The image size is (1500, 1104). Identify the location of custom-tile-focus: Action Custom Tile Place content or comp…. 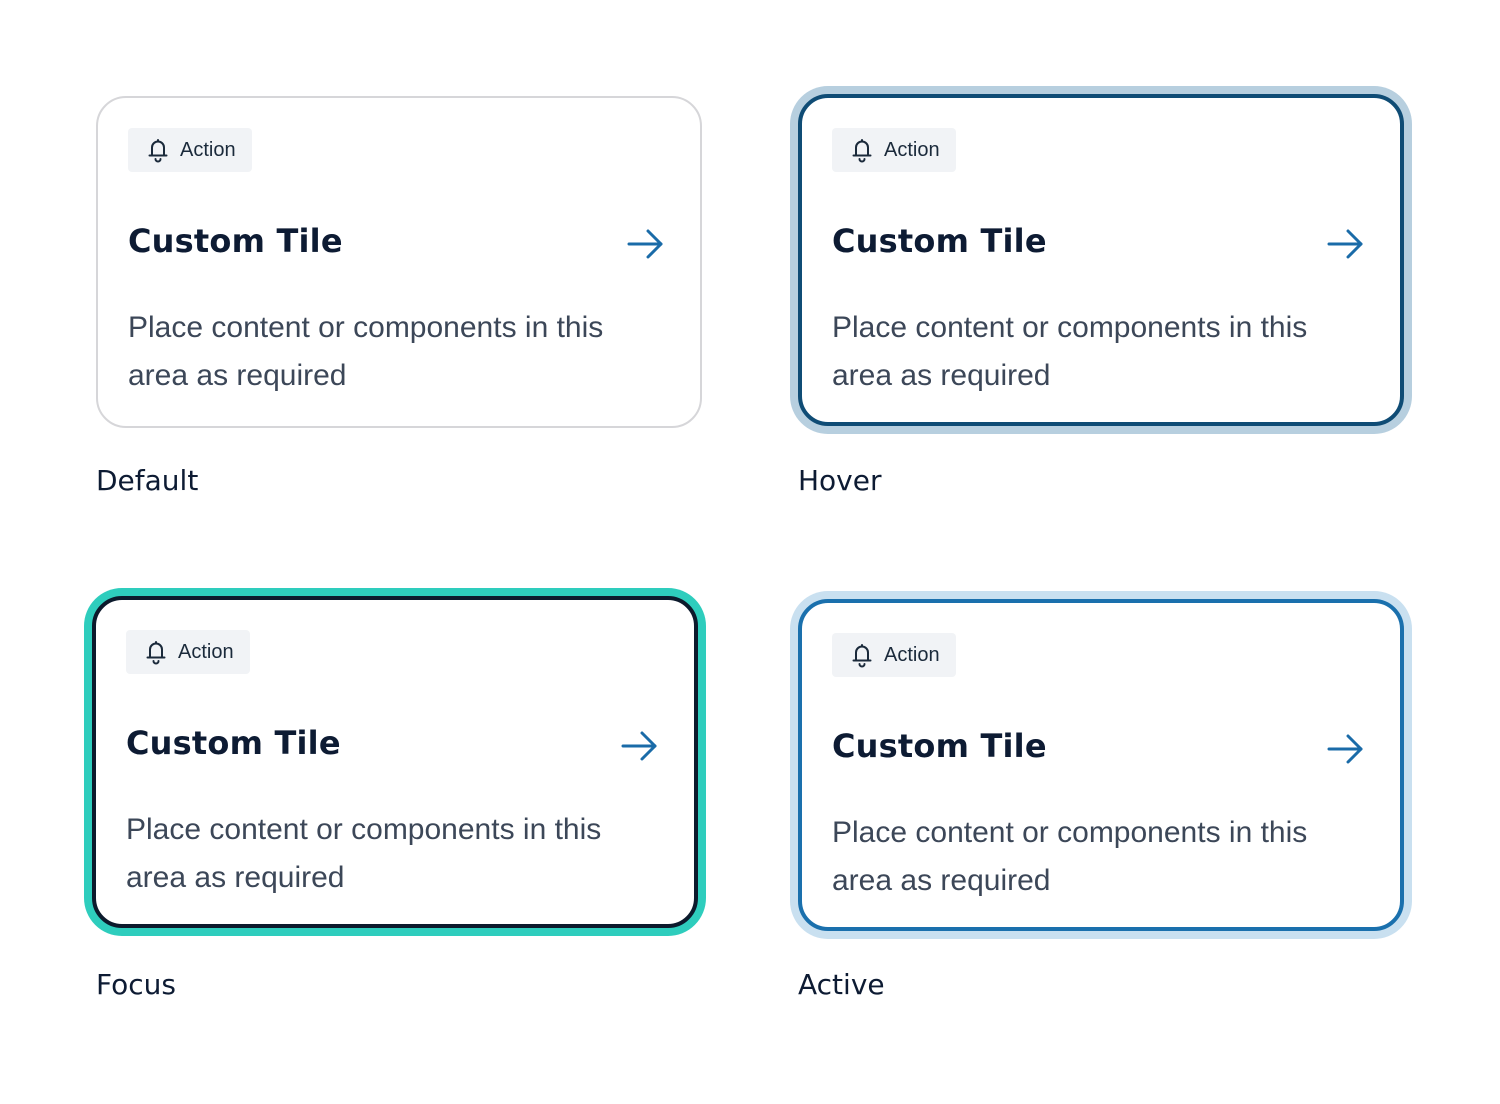
(395, 762).